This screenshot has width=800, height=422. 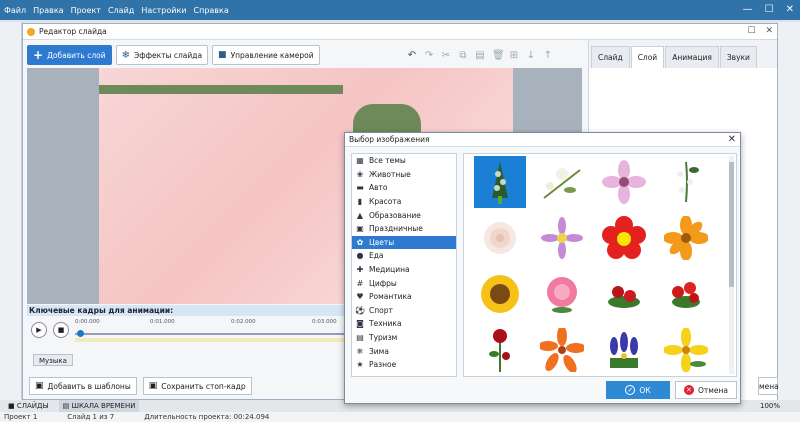 What do you see at coordinates (404, 242) in the screenshot?
I see `category-item-active: ✿ Цветы` at bounding box center [404, 242].